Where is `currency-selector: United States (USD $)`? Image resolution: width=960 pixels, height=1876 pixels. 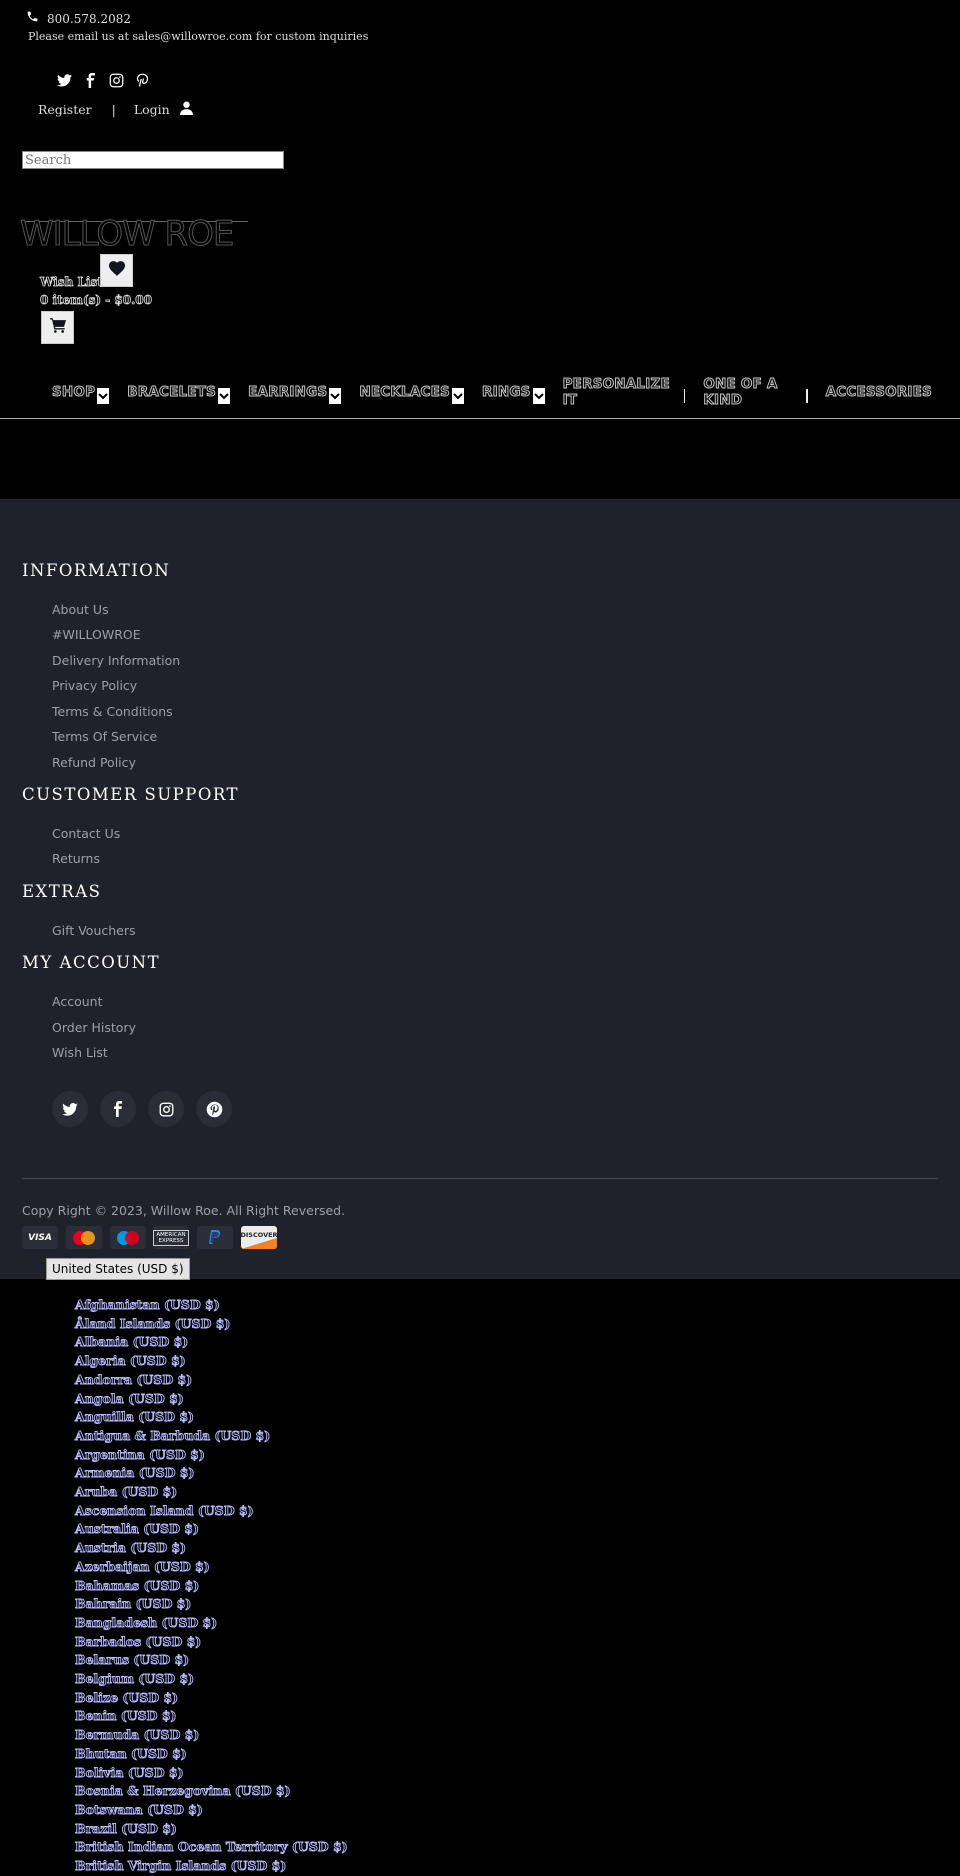 currency-selector: United States (USD $) is located at coordinates (118, 1269).